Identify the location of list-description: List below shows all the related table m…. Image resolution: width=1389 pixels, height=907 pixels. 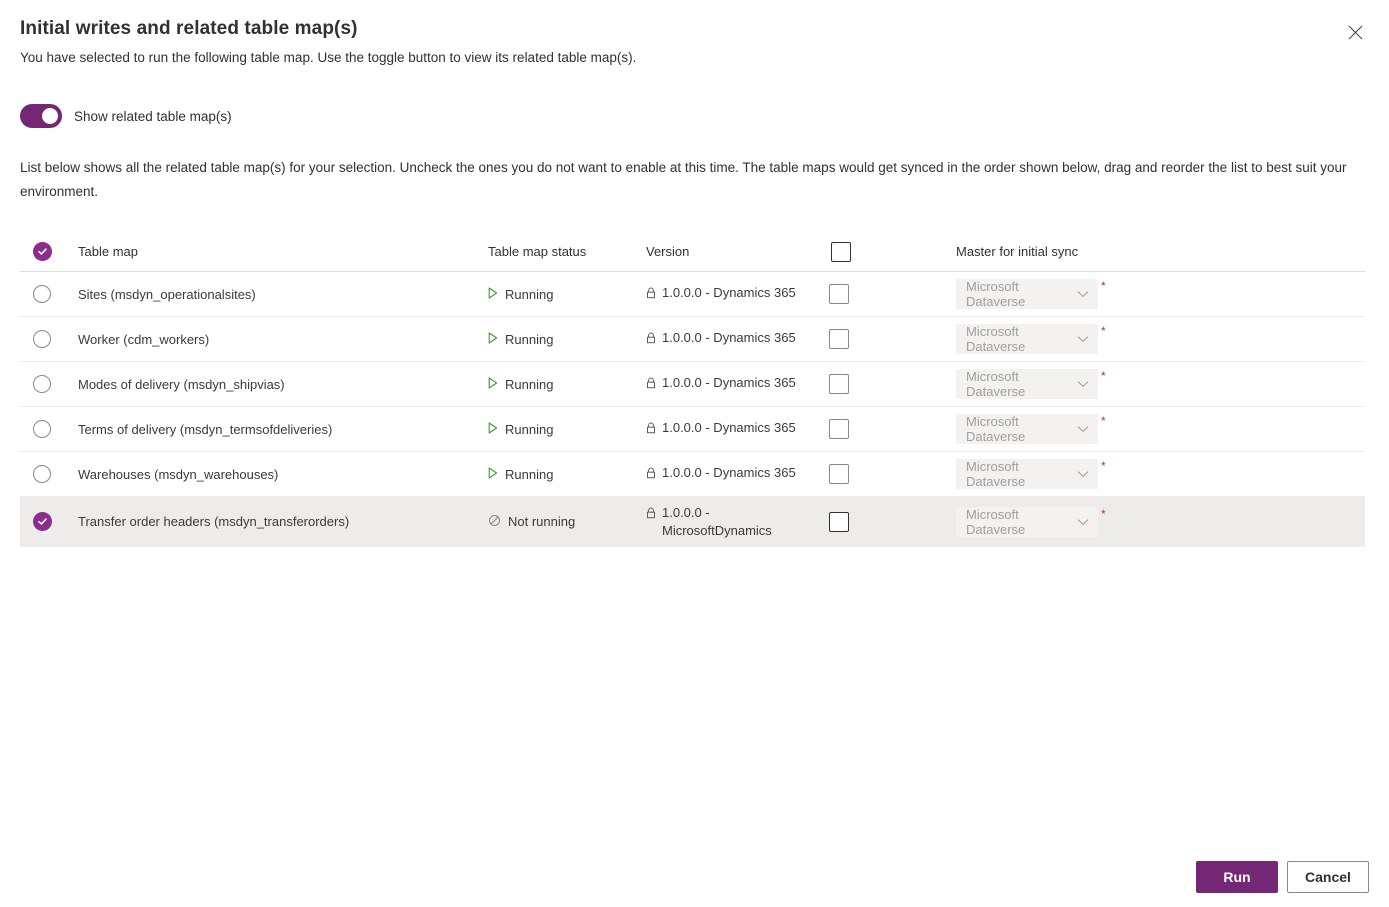
(683, 179).